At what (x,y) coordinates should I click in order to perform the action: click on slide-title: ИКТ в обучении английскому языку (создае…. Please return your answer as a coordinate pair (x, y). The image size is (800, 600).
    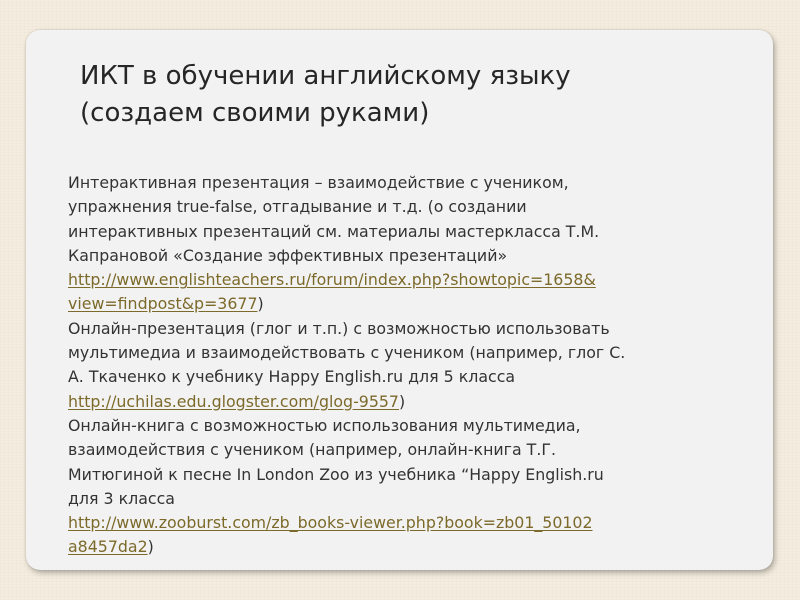
    Looking at the image, I should click on (400, 95).